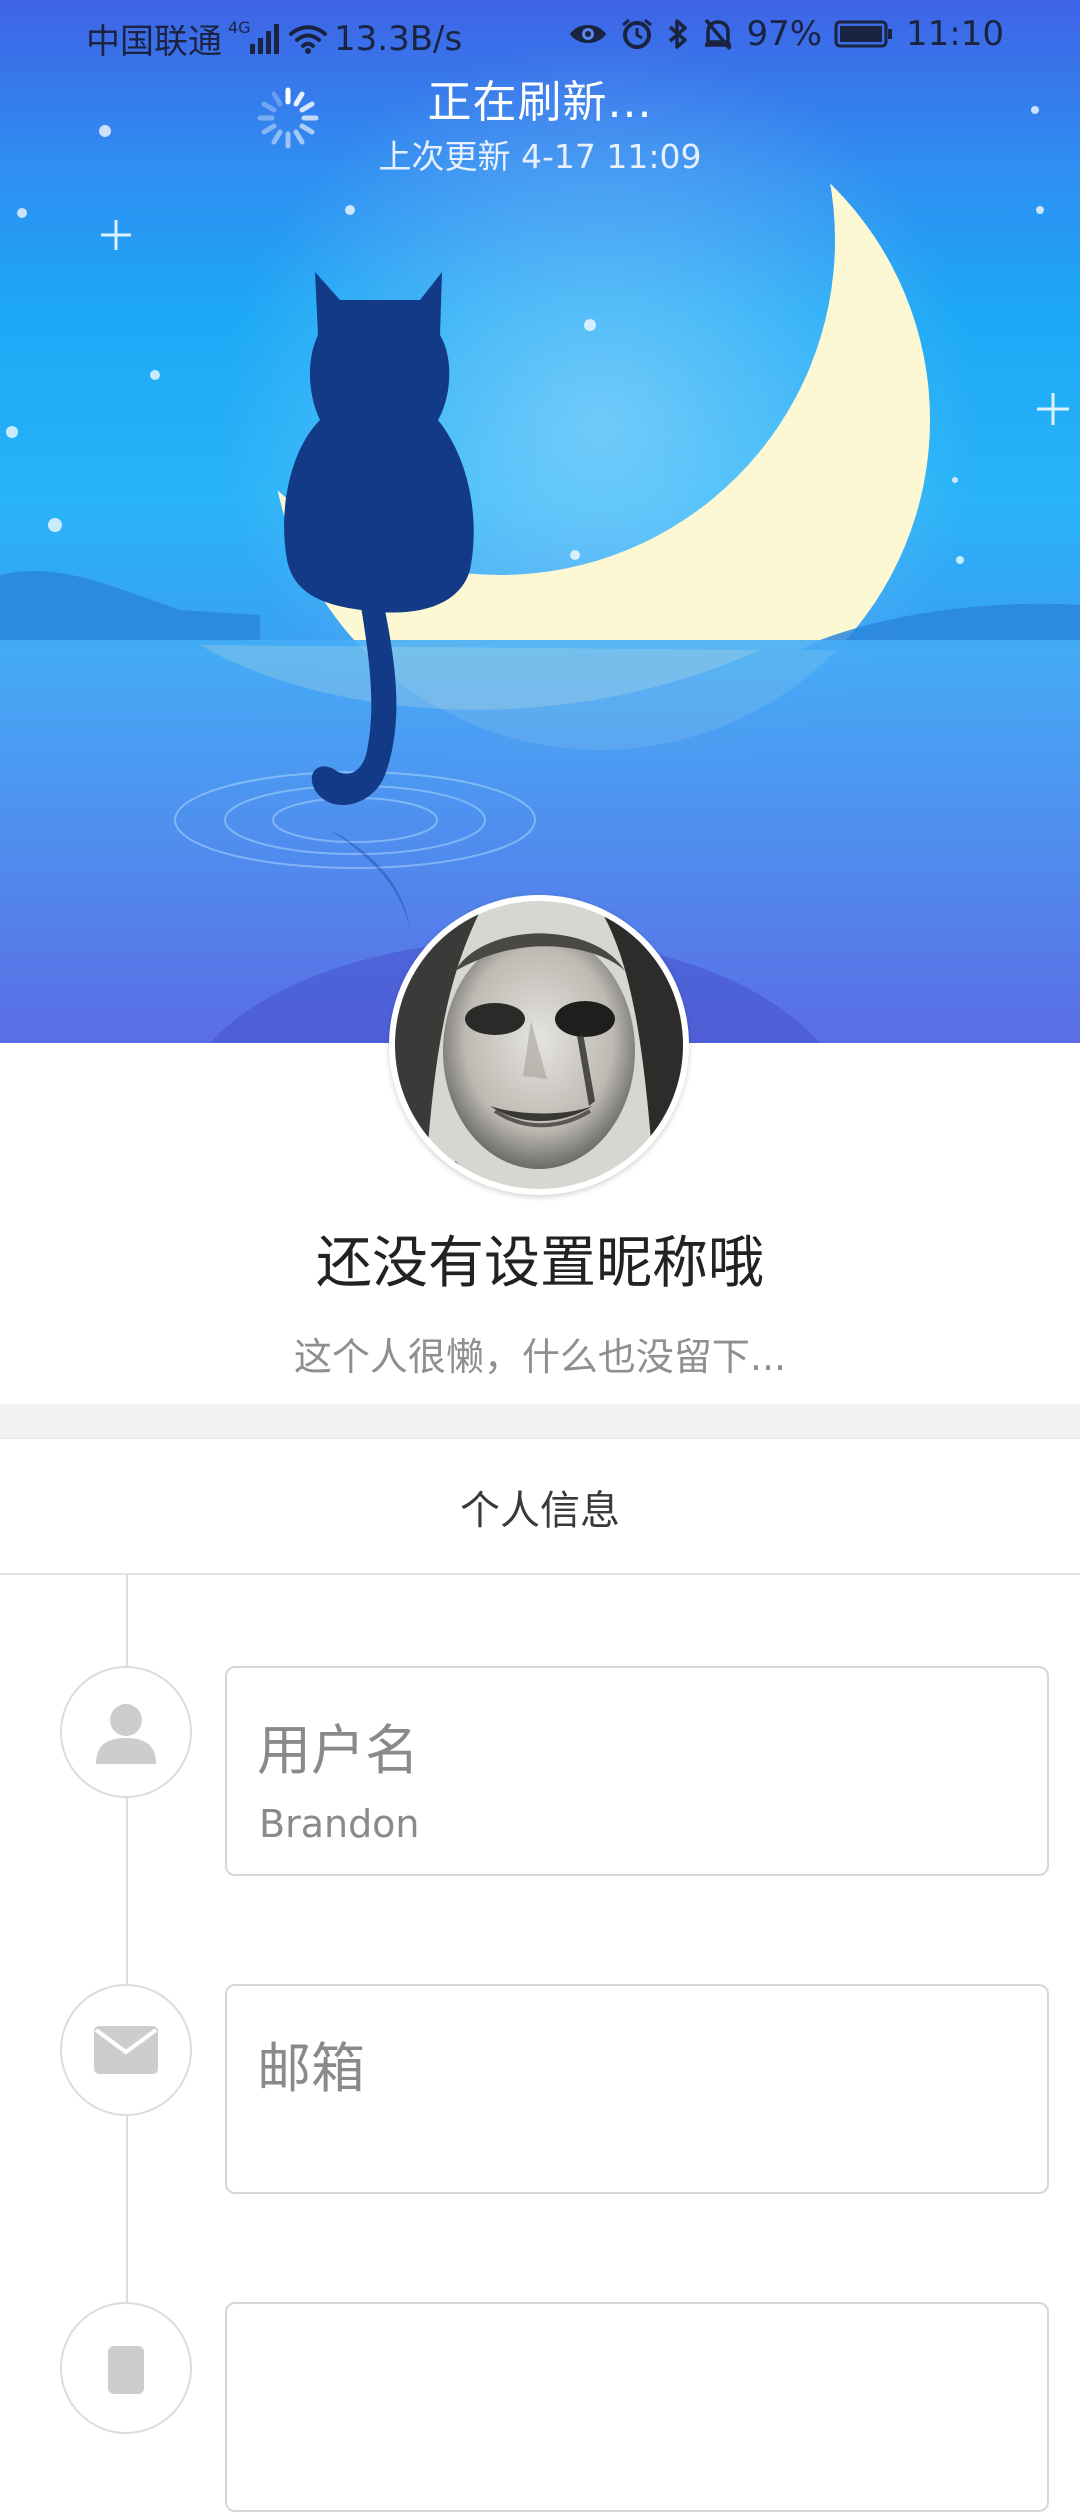 This screenshot has width=1080, height=2512. I want to click on email-field: 邮箱, so click(637, 2089).